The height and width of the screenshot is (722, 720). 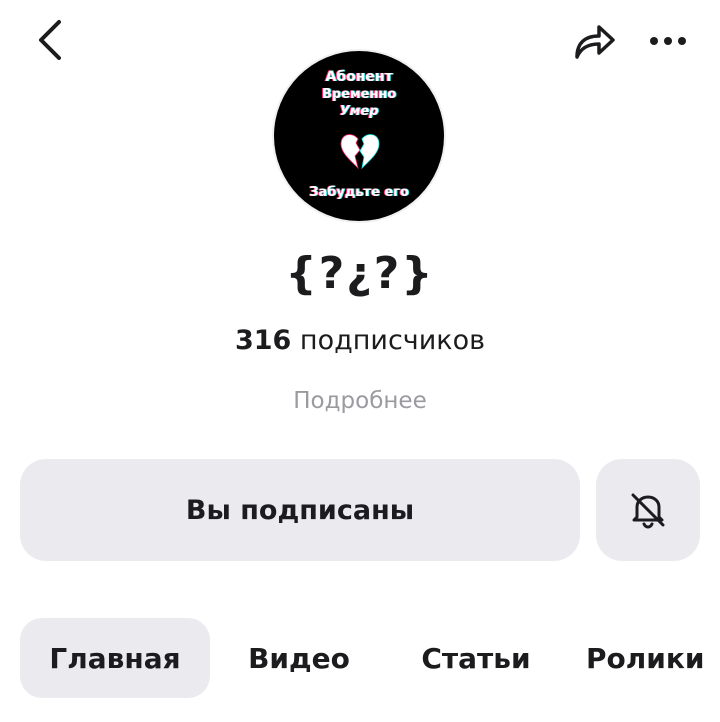 I want to click on avatar-text-line: Забудьте его, so click(x=359, y=192).